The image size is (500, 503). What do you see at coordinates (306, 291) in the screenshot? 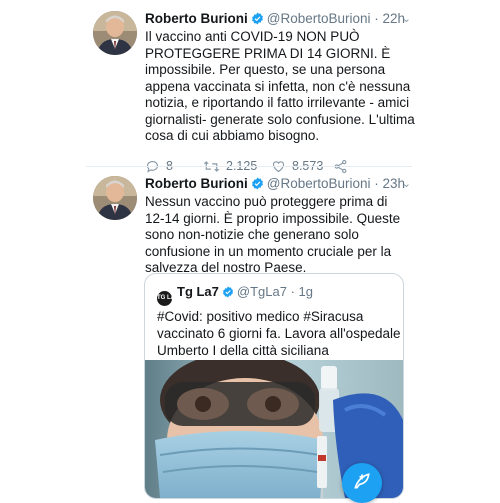
I see `quoted-timestamp: 1g` at bounding box center [306, 291].